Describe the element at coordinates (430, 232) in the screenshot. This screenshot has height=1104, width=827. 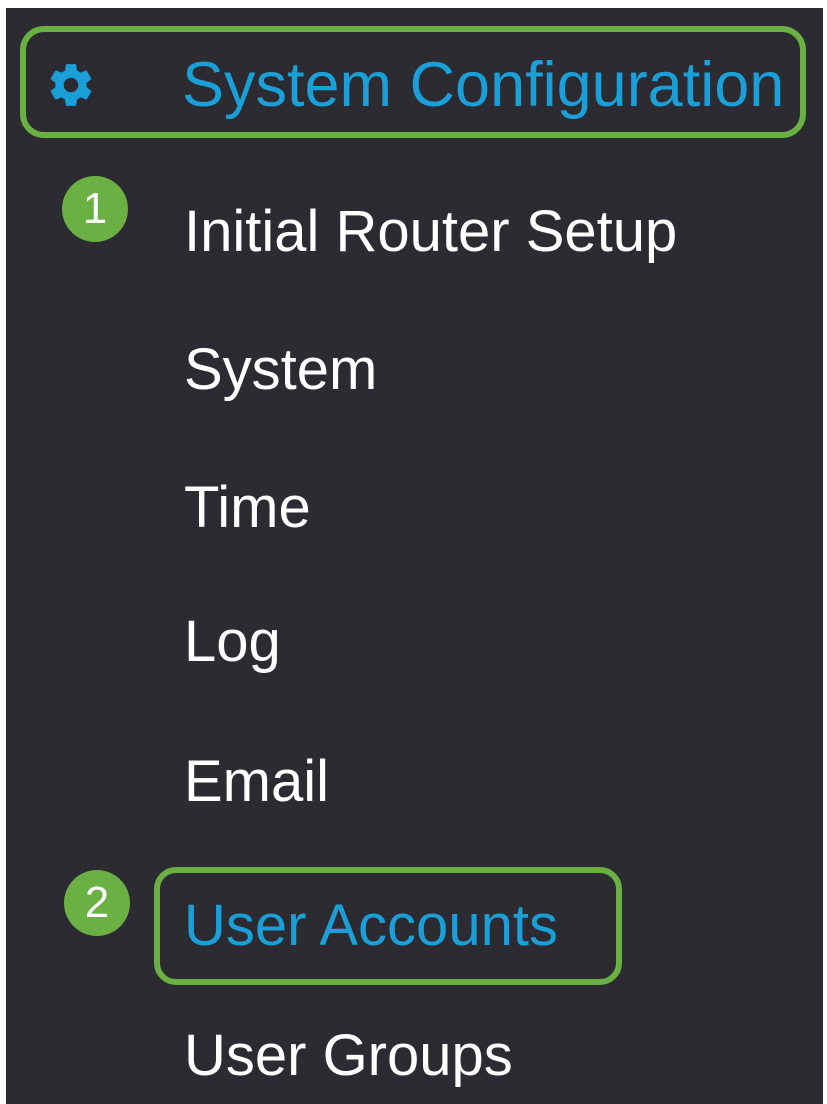
I see `nav-item-initial-router-setup: Initial Router Setup` at that location.